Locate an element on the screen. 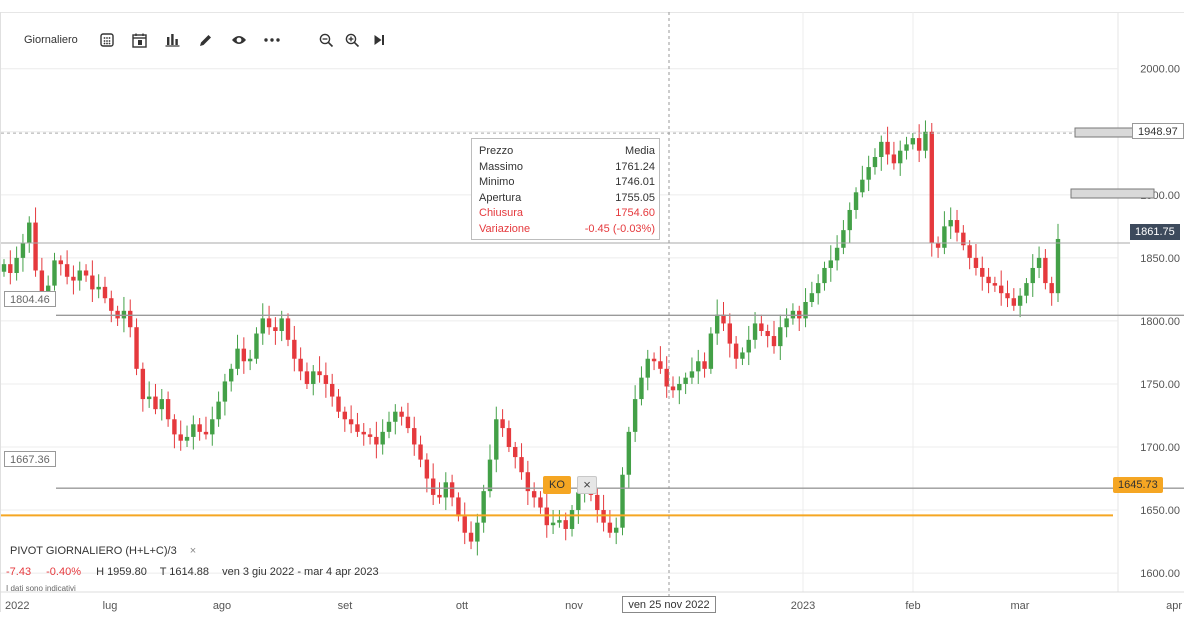 This screenshot has height=623, width=1184. support-level-tag: 1667.36 is located at coordinates (30, 459).